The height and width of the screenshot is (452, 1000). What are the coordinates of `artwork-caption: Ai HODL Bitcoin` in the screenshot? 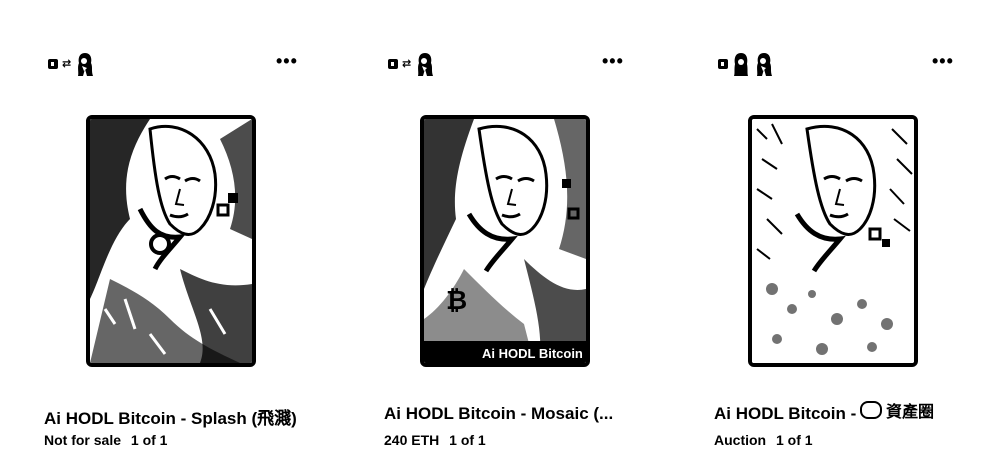 It's located at (532, 353).